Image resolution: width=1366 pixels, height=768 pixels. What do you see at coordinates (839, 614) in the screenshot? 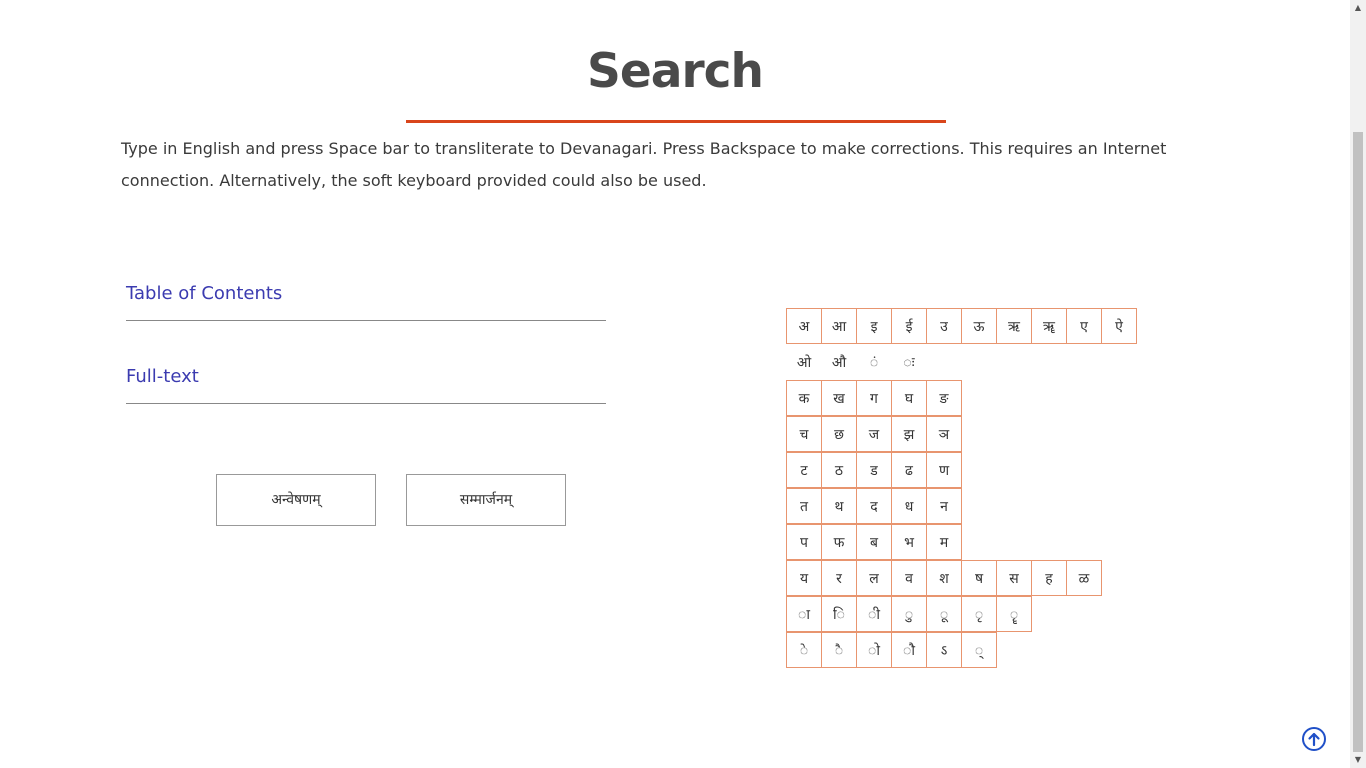
I see `keyboard-key: ◌ि` at bounding box center [839, 614].